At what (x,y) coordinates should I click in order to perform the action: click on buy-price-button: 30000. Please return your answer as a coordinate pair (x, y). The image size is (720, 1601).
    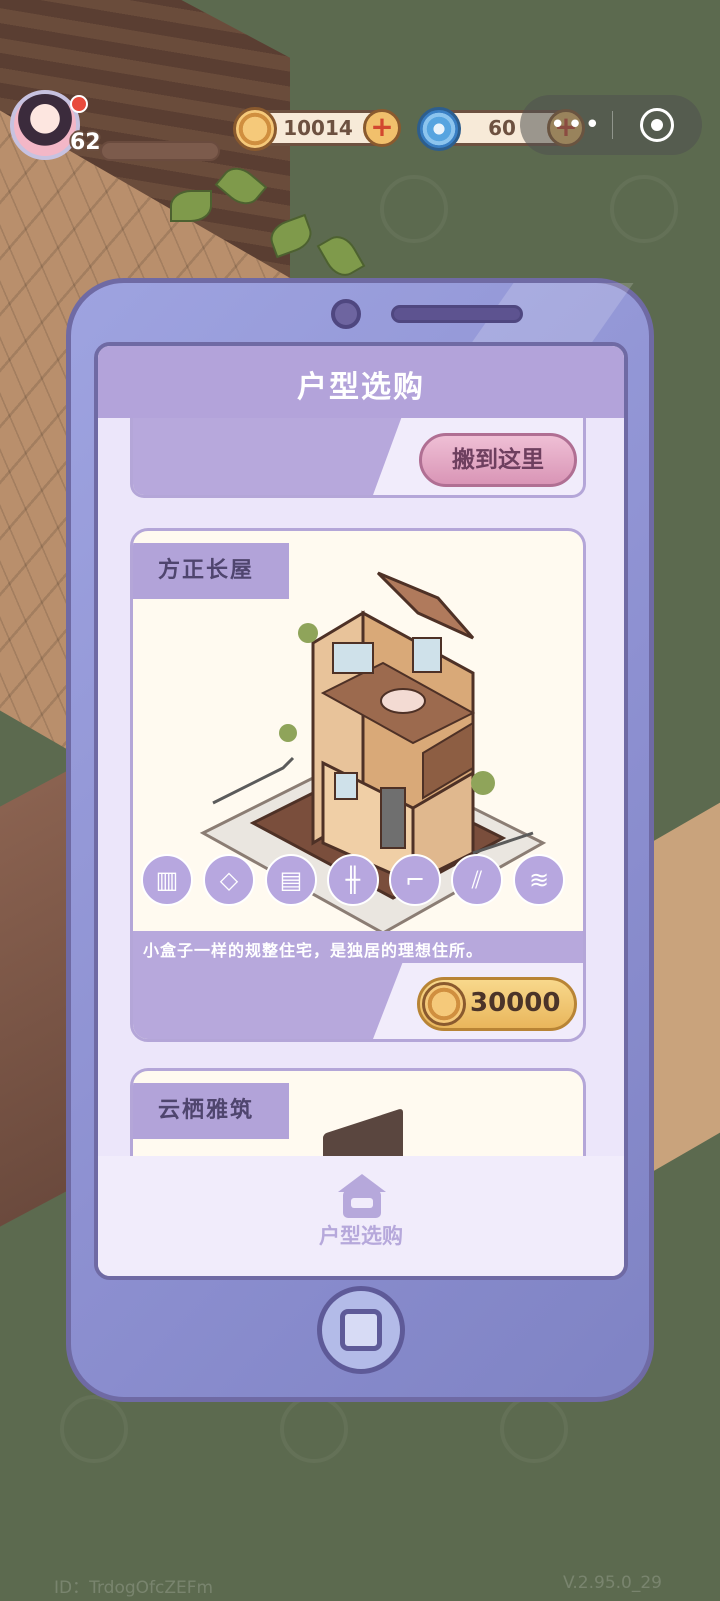
    Looking at the image, I should click on (497, 1004).